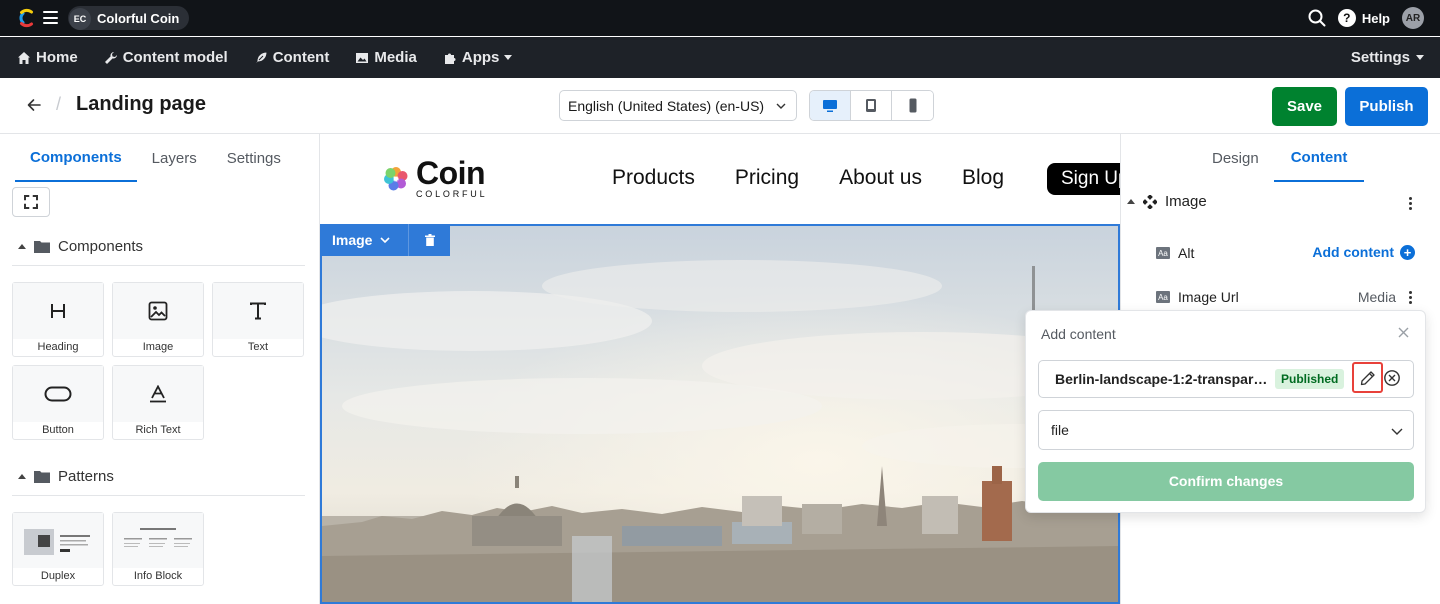 The height and width of the screenshot is (604, 1440). What do you see at coordinates (166, 57) in the screenshot?
I see `nav-content-model: Content model` at bounding box center [166, 57].